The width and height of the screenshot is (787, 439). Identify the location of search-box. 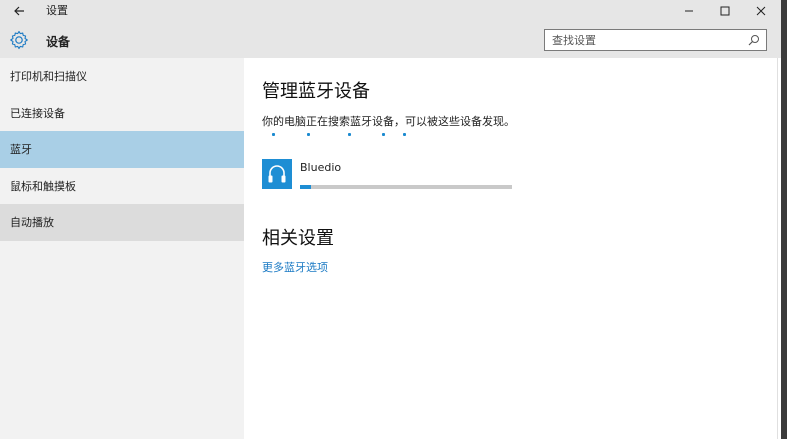
(655, 40).